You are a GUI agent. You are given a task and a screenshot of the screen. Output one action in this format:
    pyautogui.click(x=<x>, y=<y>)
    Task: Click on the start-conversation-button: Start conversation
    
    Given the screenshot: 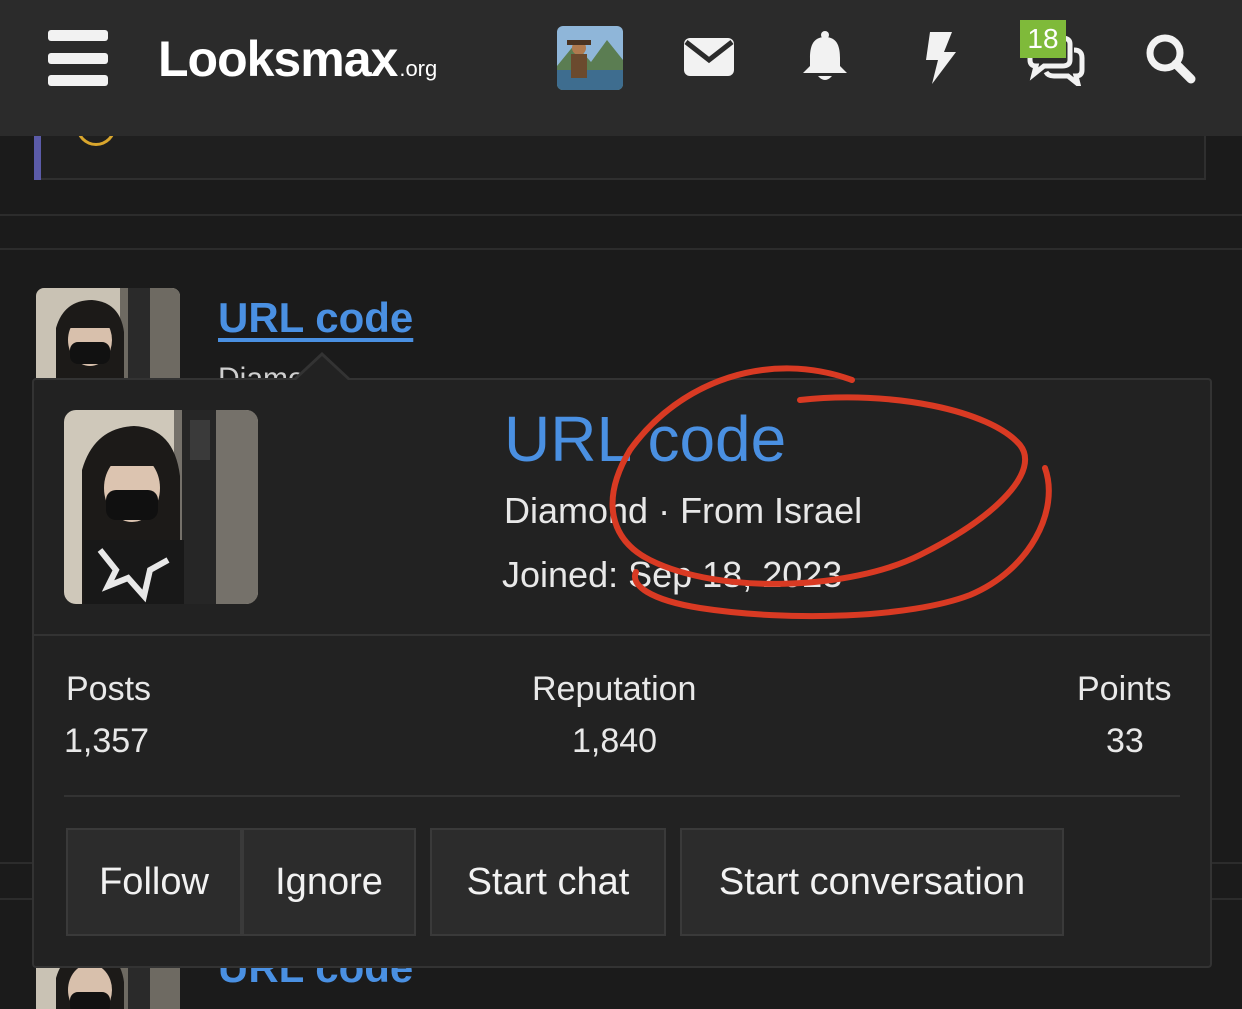 What is the action you would take?
    pyautogui.click(x=872, y=882)
    